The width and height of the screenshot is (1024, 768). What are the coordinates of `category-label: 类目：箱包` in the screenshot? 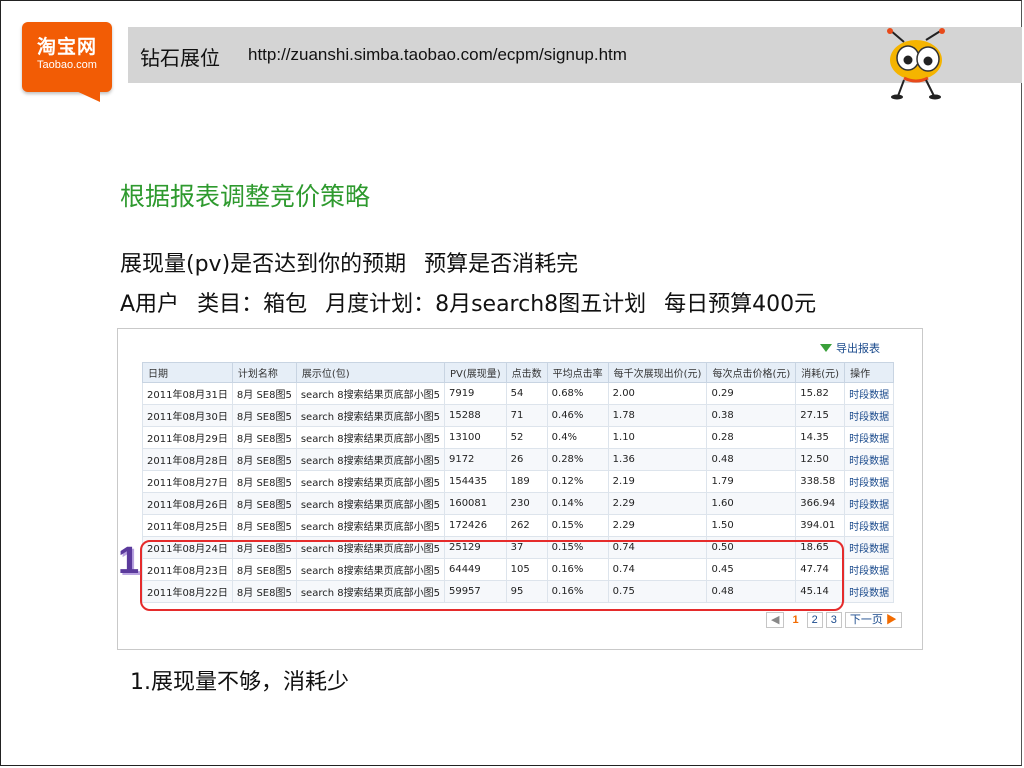 It's located at (252, 304).